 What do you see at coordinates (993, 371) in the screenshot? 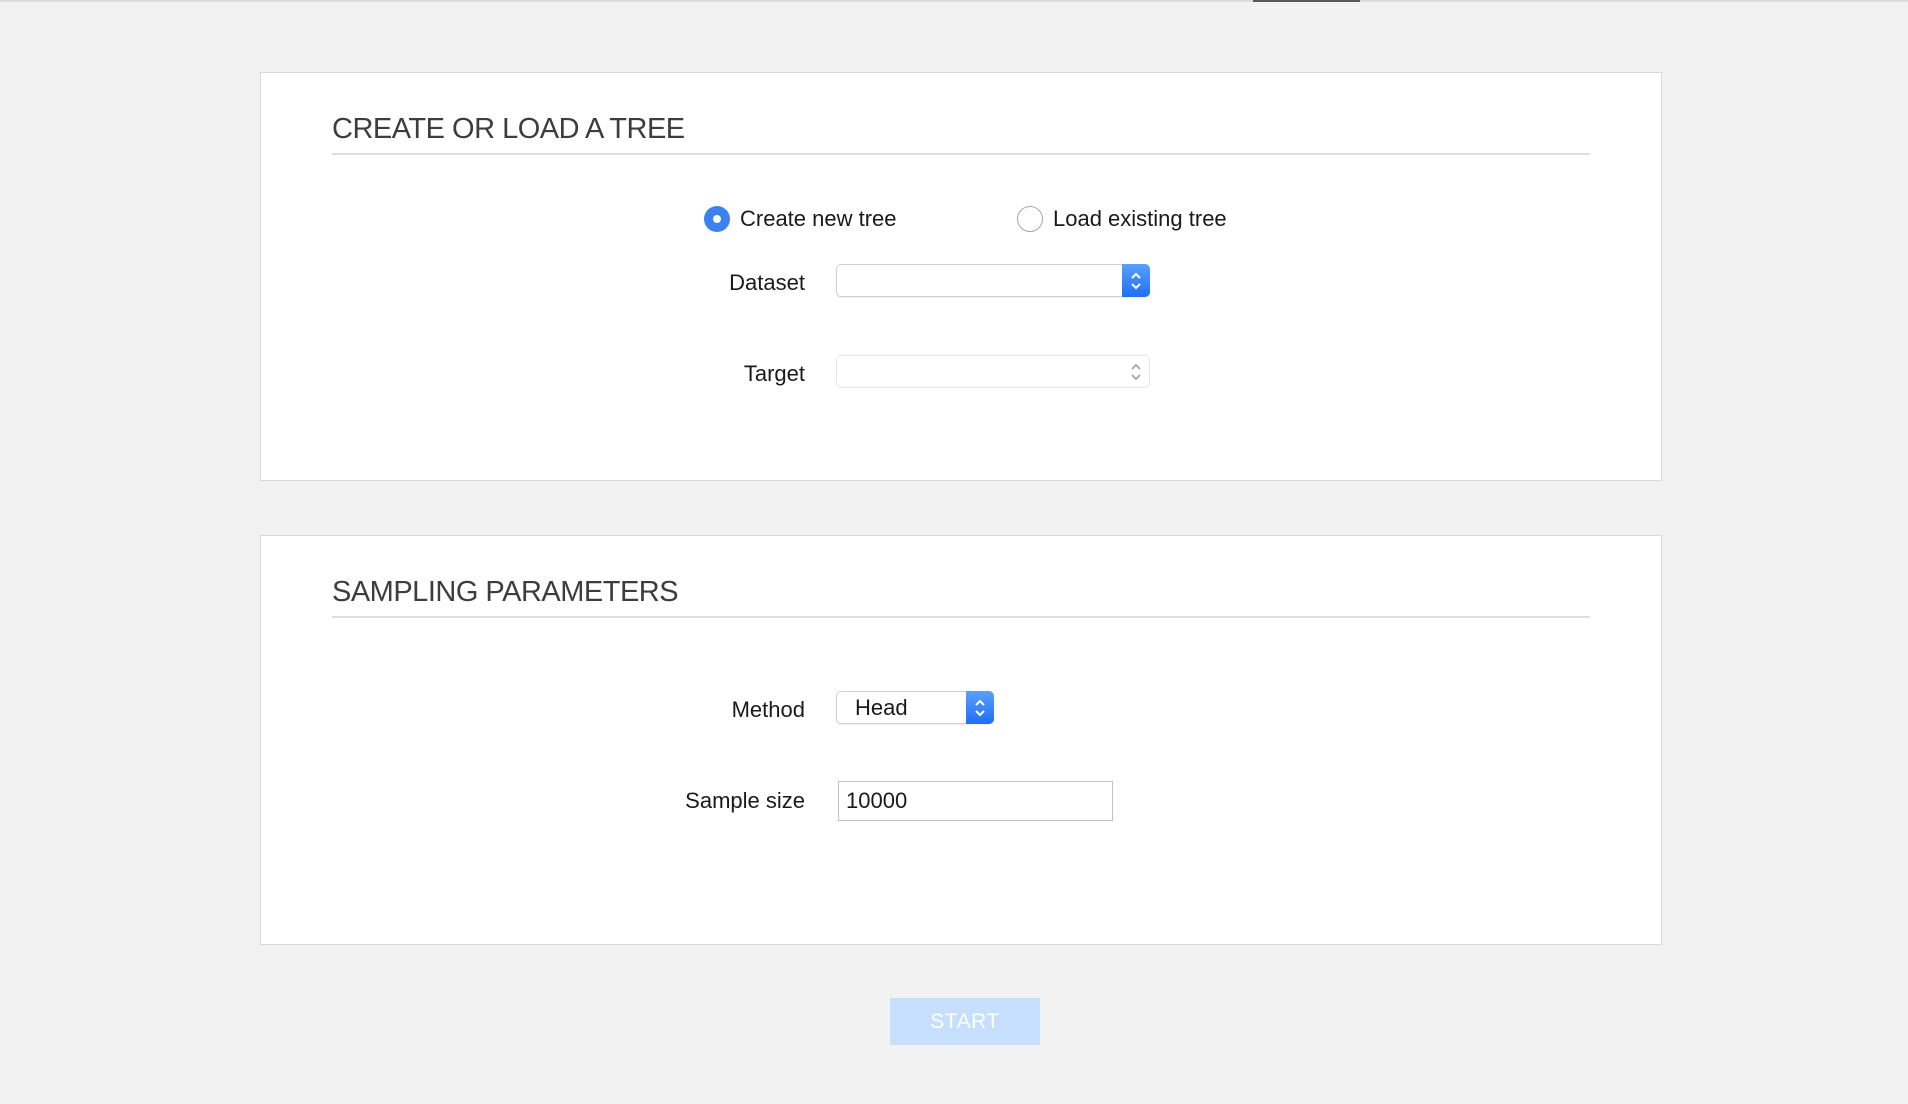
I see `target-select` at bounding box center [993, 371].